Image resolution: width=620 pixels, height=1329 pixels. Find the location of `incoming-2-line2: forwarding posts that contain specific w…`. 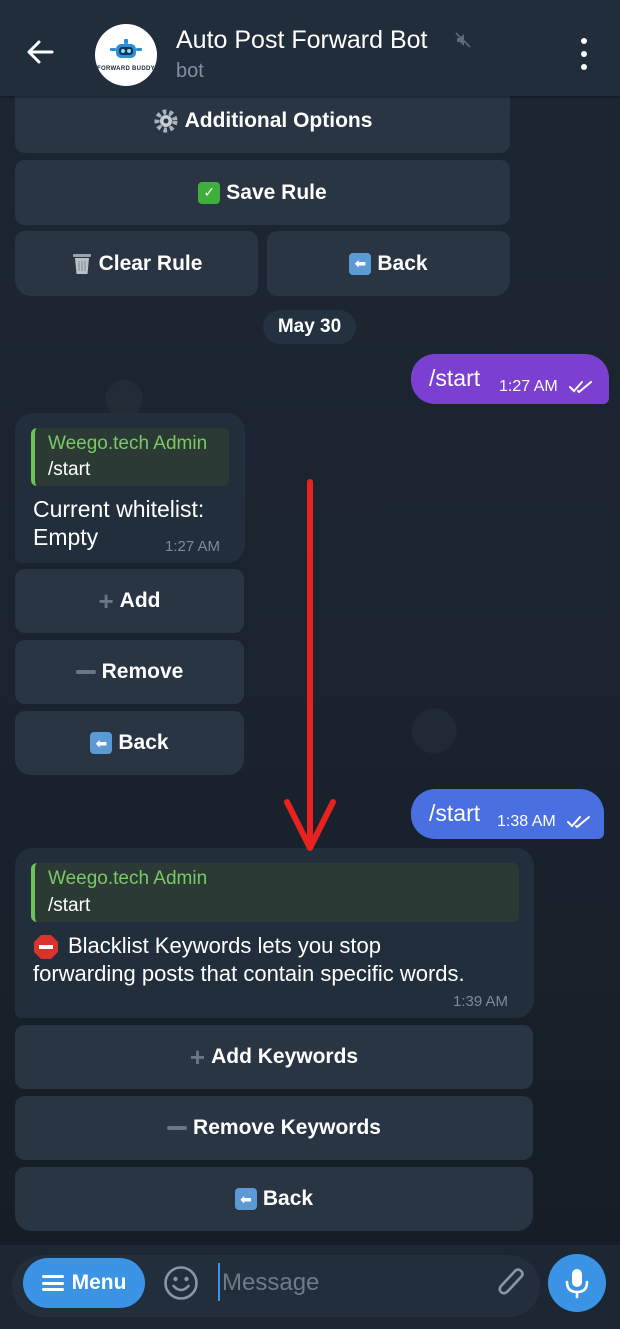

incoming-2-line2: forwarding posts that contain specific w… is located at coordinates (249, 973).